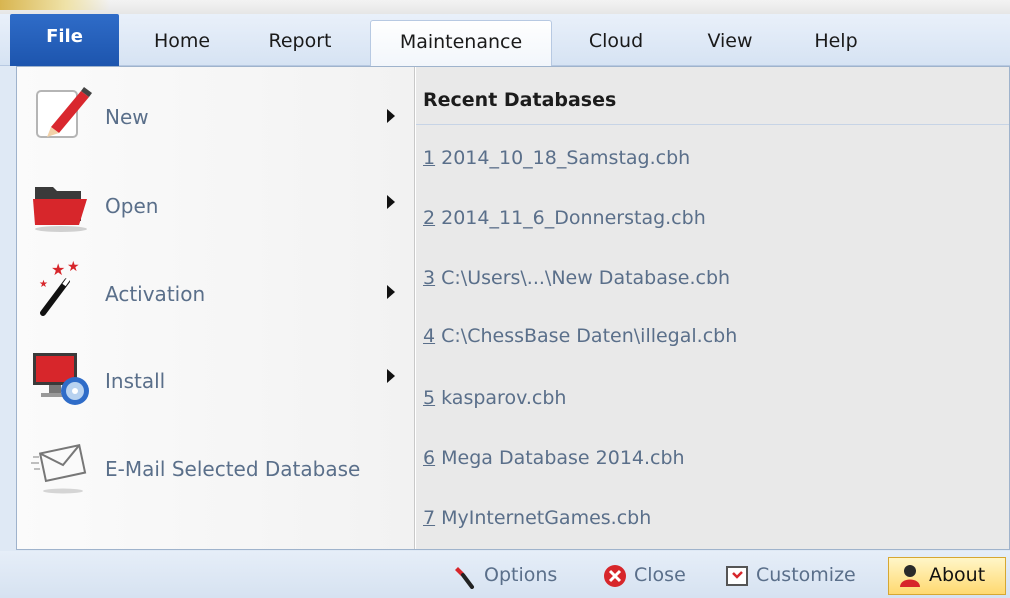  I want to click on menu-item-label: Install, so click(135, 381).